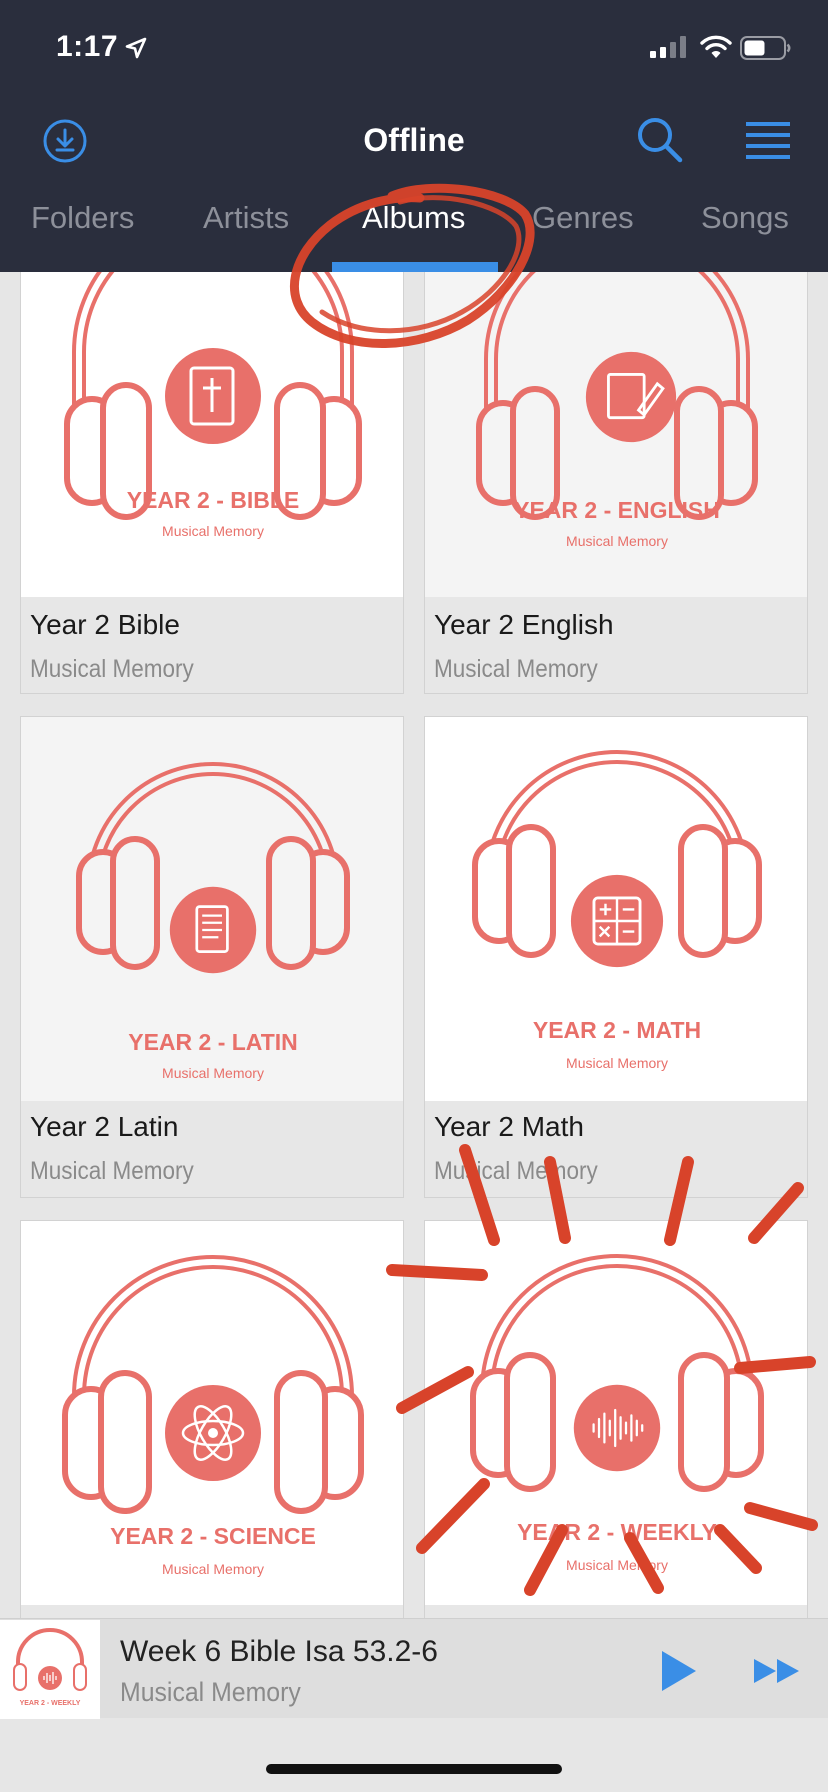 This screenshot has width=828, height=1792. I want to click on album-art: YEAR 2 - ENGLISH Musical Memory, so click(616, 424).